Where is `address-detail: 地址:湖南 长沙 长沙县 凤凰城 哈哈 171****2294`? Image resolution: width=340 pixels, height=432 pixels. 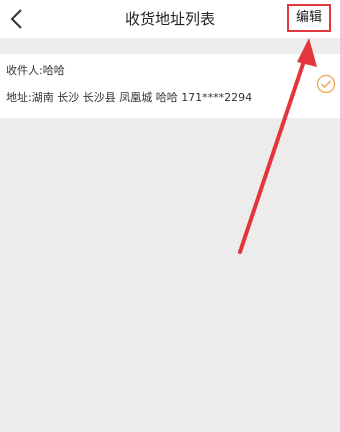 address-detail: 地址:湖南 长沙 长沙县 凤凰城 哈哈 171****2294 is located at coordinates (129, 97).